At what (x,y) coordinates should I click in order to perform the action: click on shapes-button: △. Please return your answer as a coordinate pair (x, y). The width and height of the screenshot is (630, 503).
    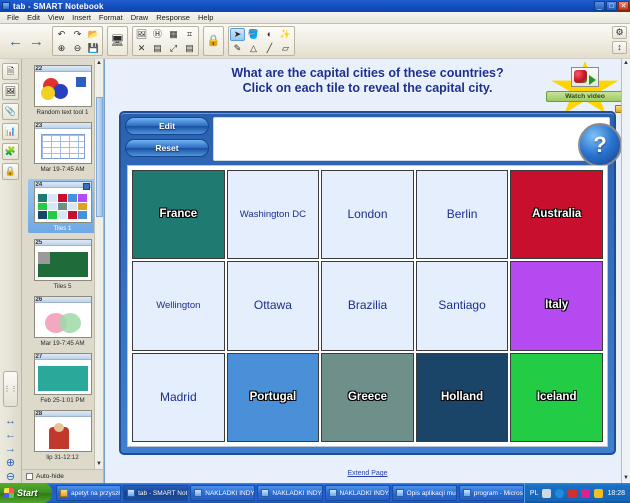
    Looking at the image, I should click on (253, 48).